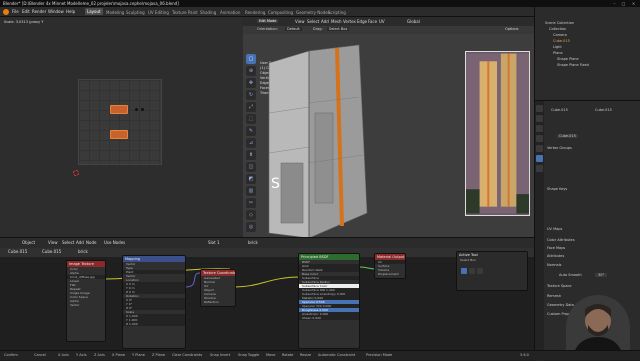  Describe the element at coordinates (251, 95) in the screenshot. I see `rotate-tool-icon: ↻` at that location.